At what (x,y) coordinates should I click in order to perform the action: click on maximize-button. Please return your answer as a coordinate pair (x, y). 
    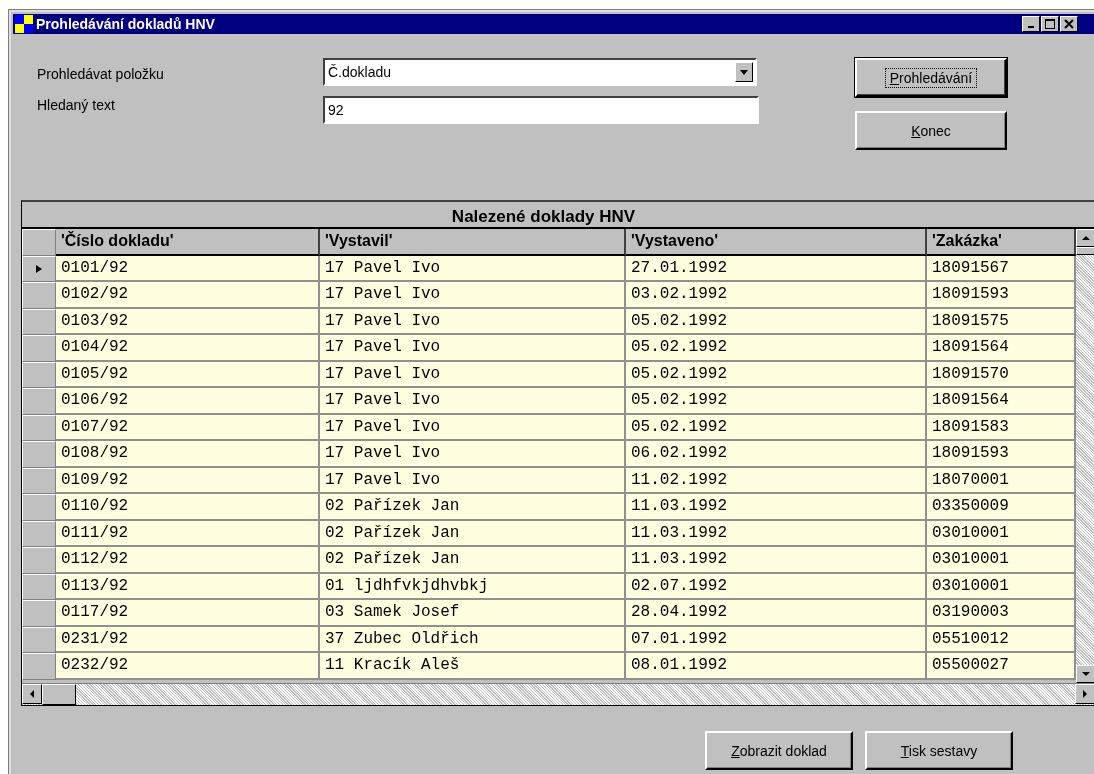
    Looking at the image, I should click on (1050, 24).